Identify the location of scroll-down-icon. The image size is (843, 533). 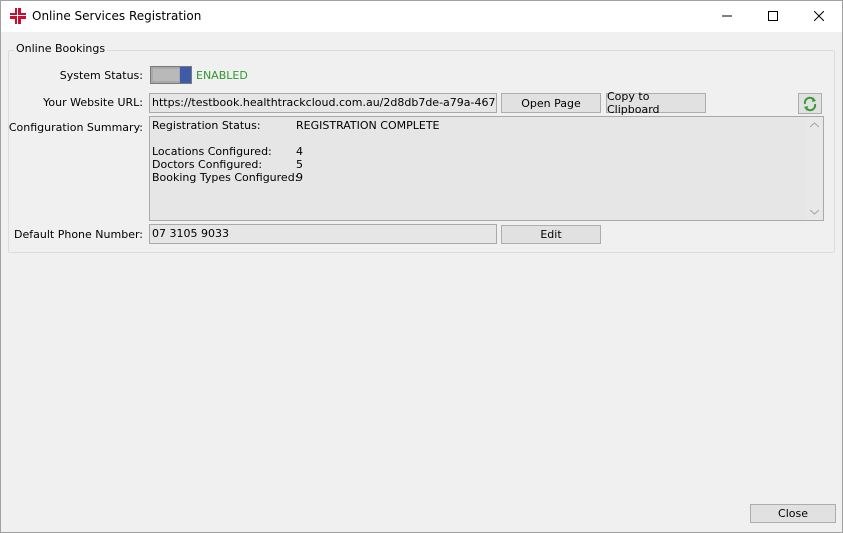
(814, 212).